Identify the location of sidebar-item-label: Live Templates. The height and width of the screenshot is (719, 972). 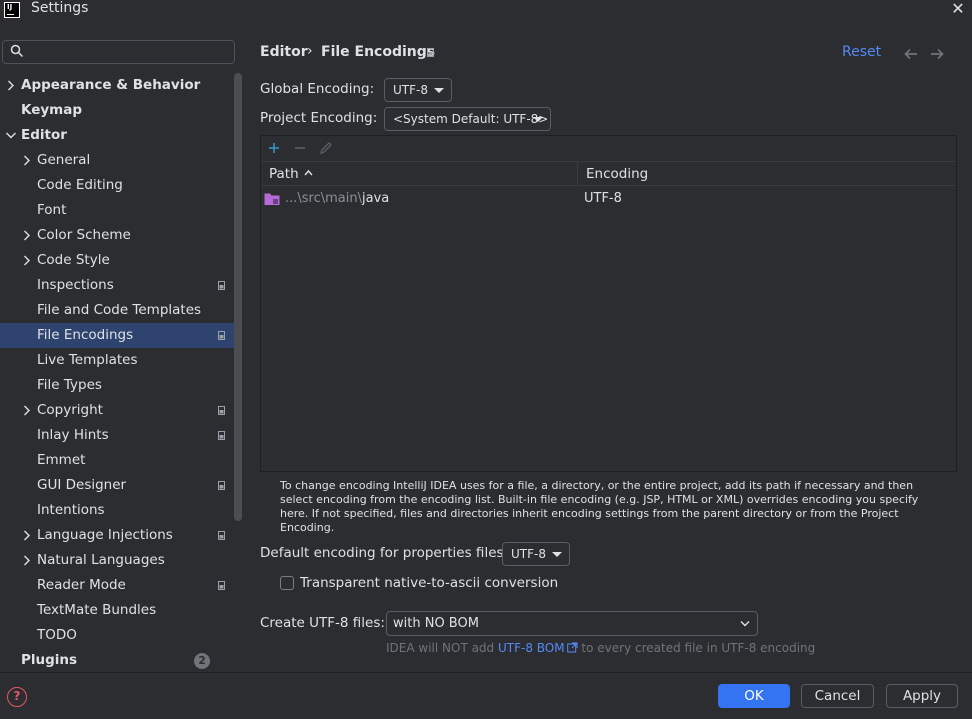
(87, 360).